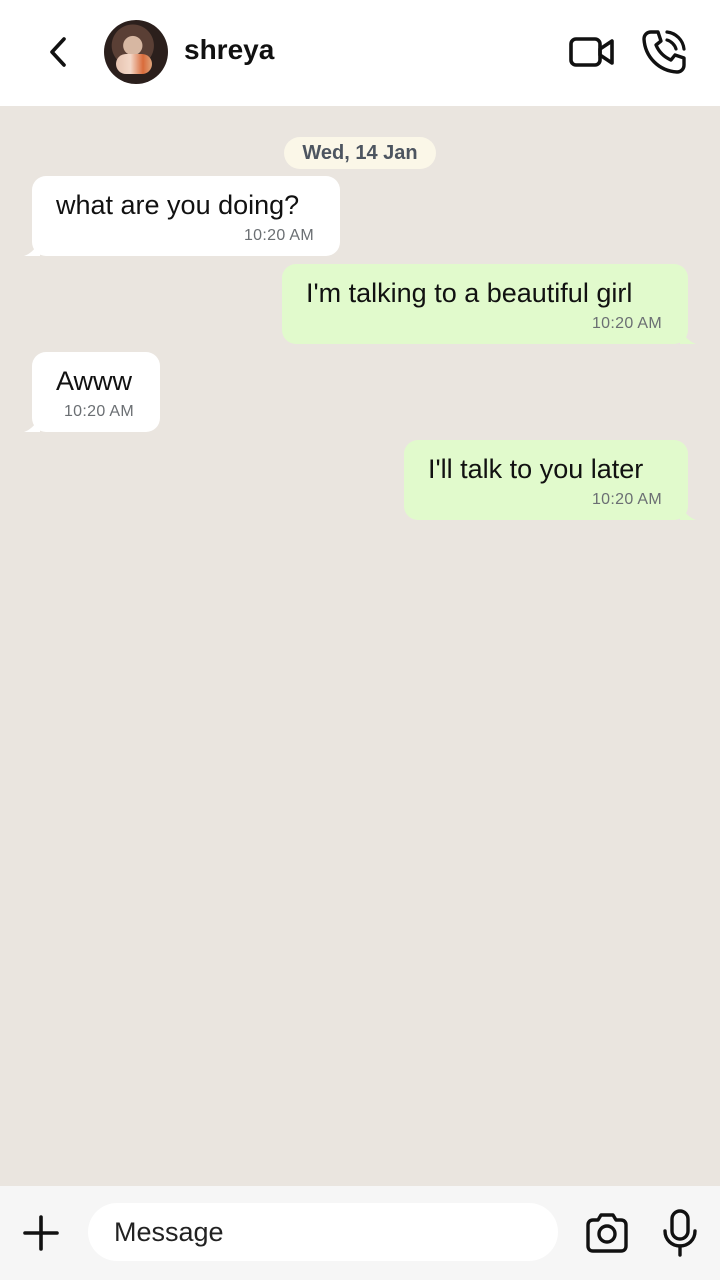  I want to click on message-bubble-incoming: what are you doing? 10:20 AM, so click(182, 216).